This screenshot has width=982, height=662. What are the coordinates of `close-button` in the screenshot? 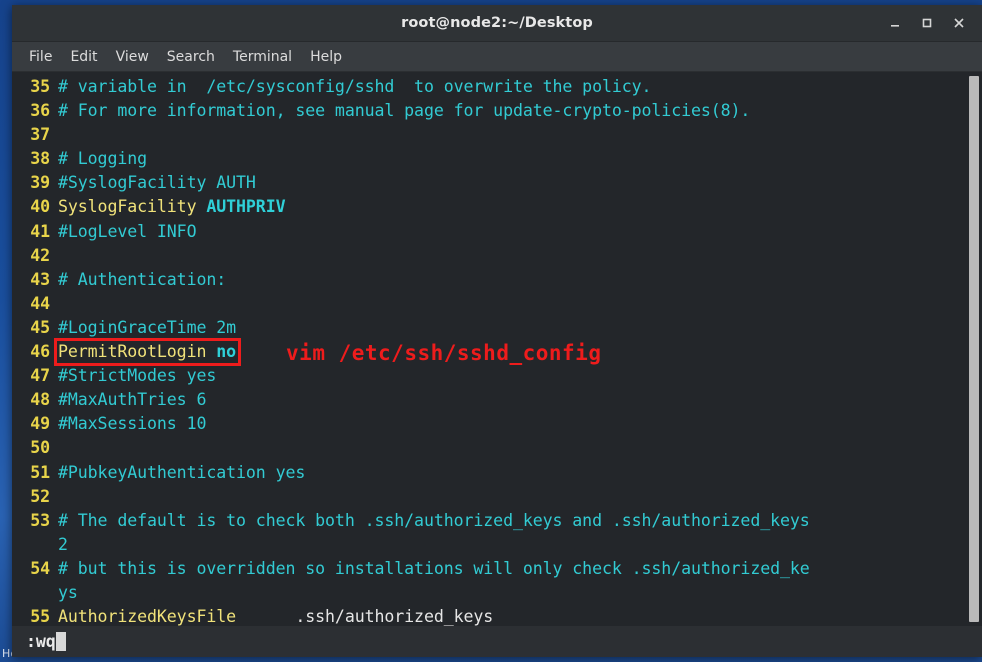 It's located at (959, 23).